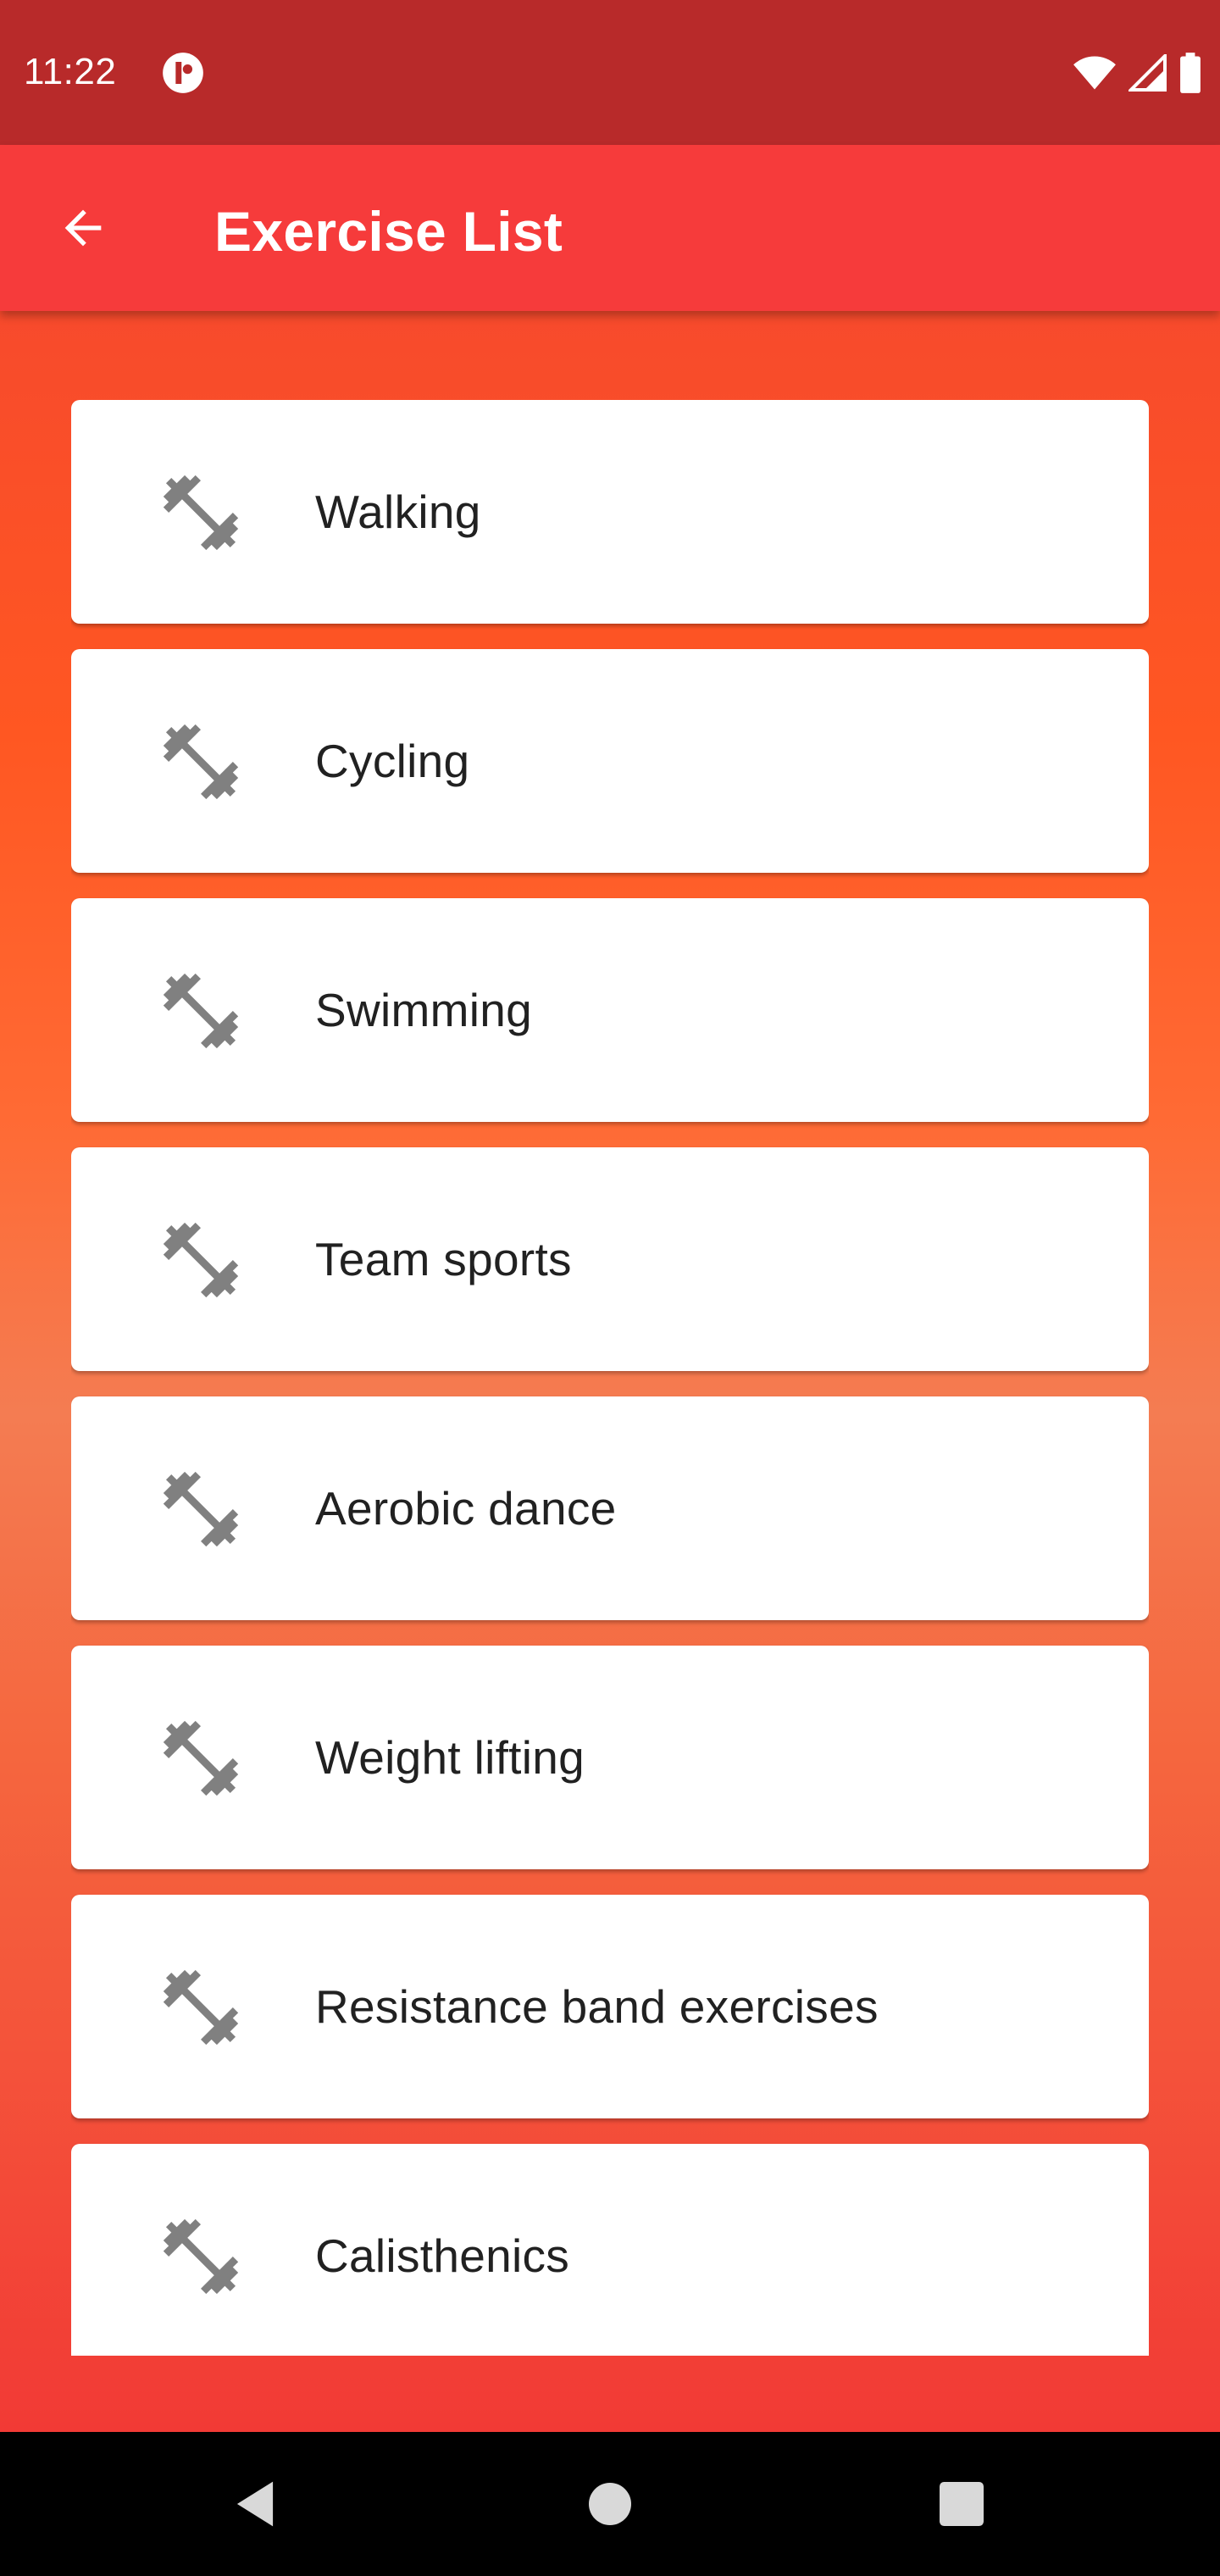 The image size is (1220, 2576). I want to click on status-icons, so click(1137, 73).